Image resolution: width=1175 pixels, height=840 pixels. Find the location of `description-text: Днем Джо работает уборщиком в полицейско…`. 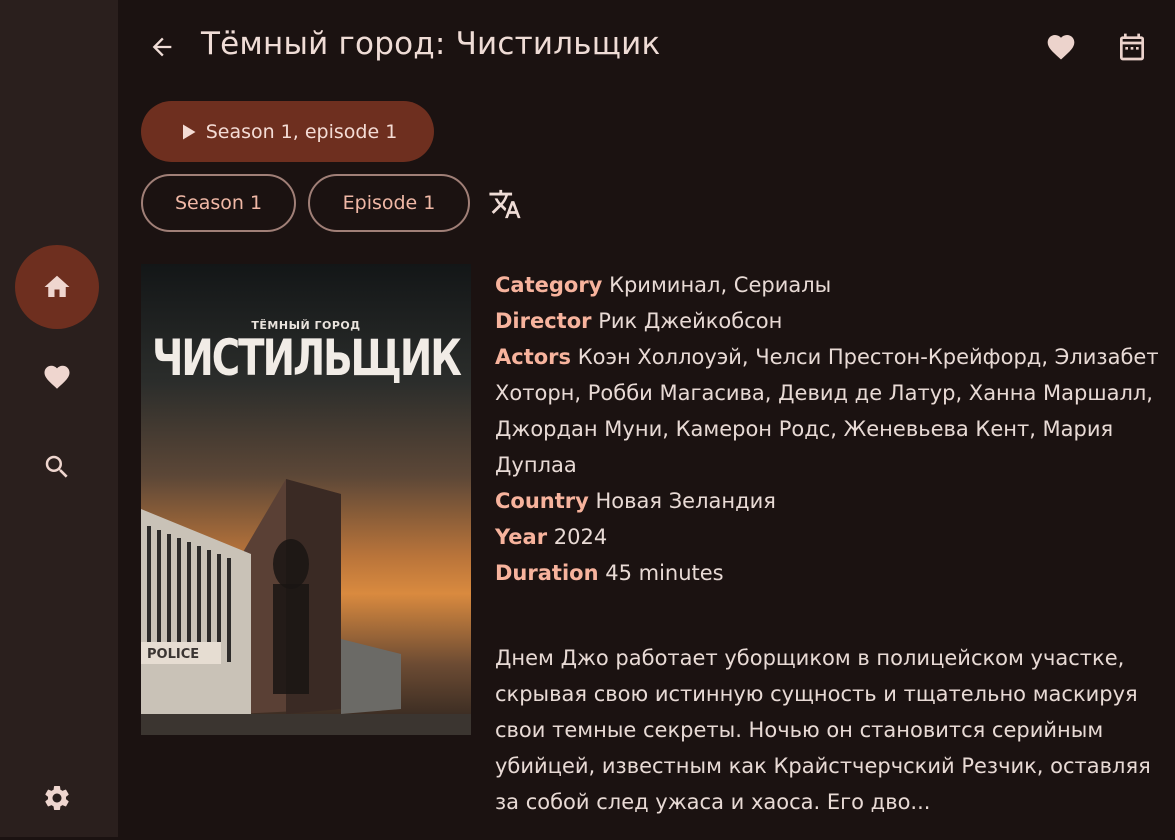

description-text: Днем Джо работает уборщиком в полицейско… is located at coordinates (823, 730).